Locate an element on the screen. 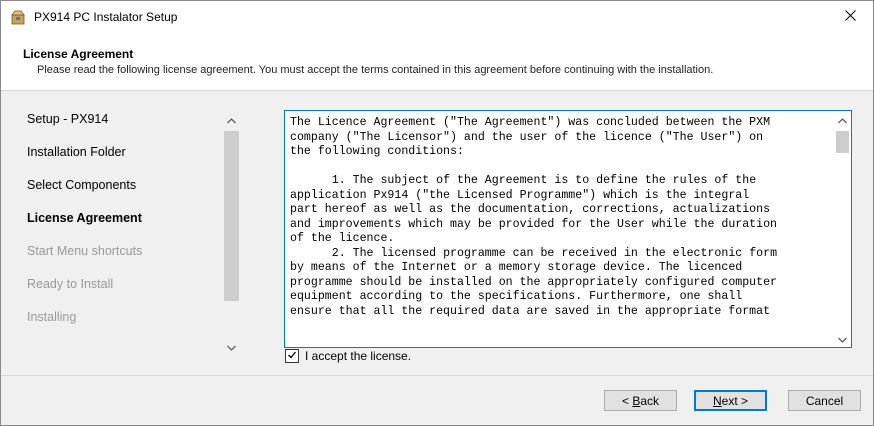  checkbox-box is located at coordinates (292, 356).